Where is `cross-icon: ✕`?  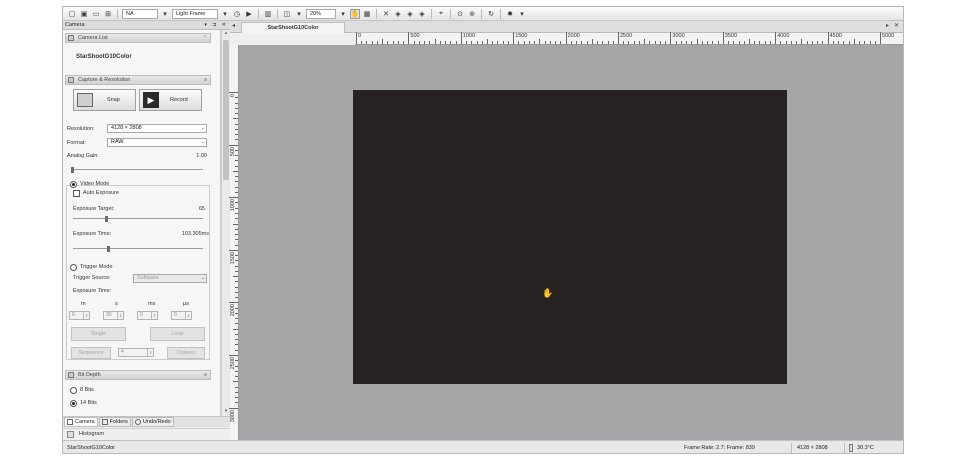
cross-icon: ✕ is located at coordinates (386, 14).